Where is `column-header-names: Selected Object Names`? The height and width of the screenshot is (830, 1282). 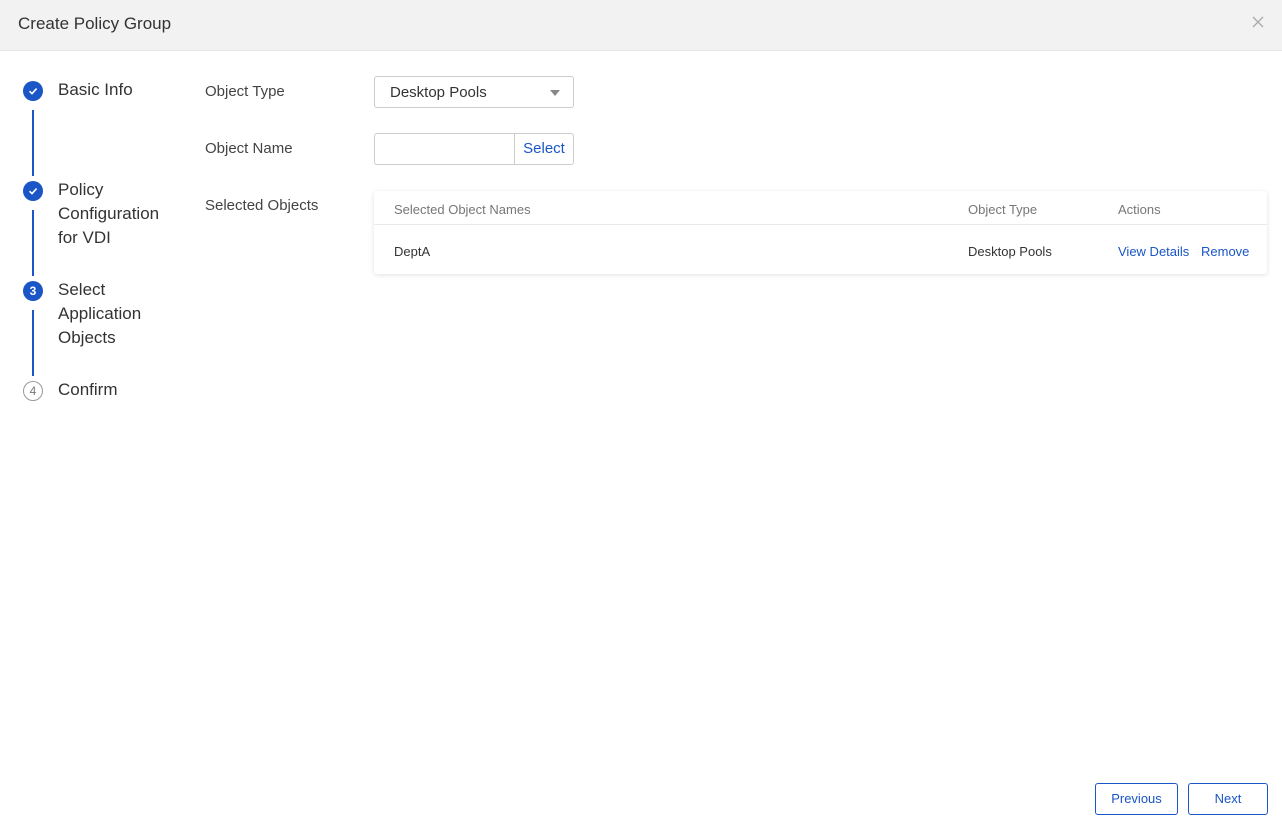
column-header-names: Selected Object Names is located at coordinates (462, 209).